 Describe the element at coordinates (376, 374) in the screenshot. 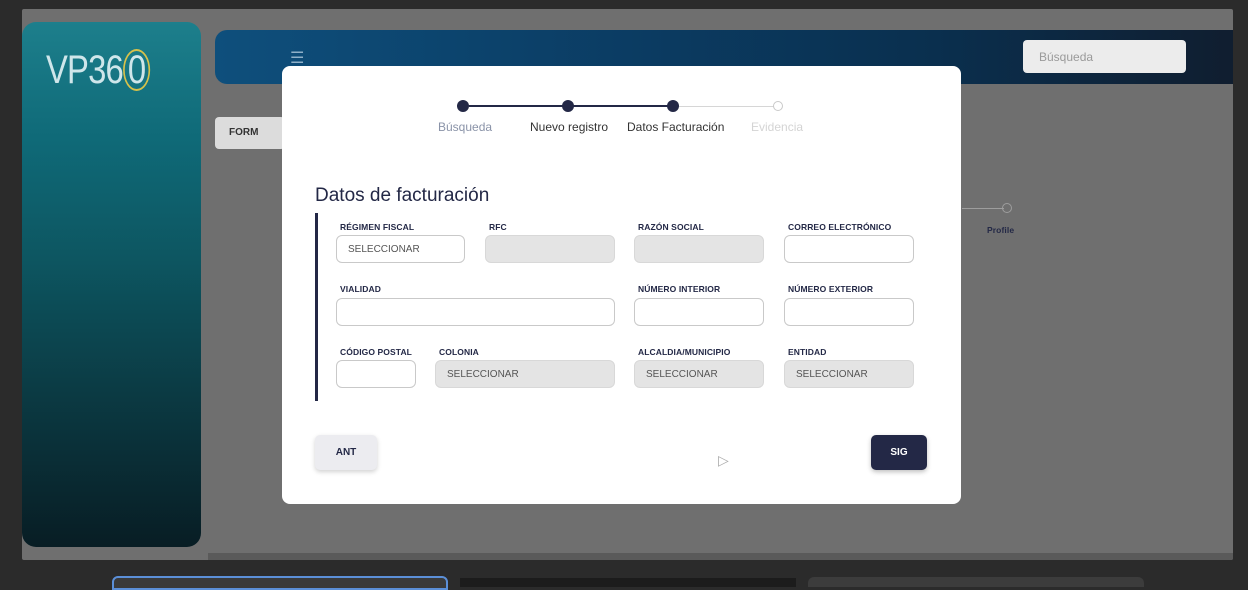

I see `codigo-postal-field` at that location.